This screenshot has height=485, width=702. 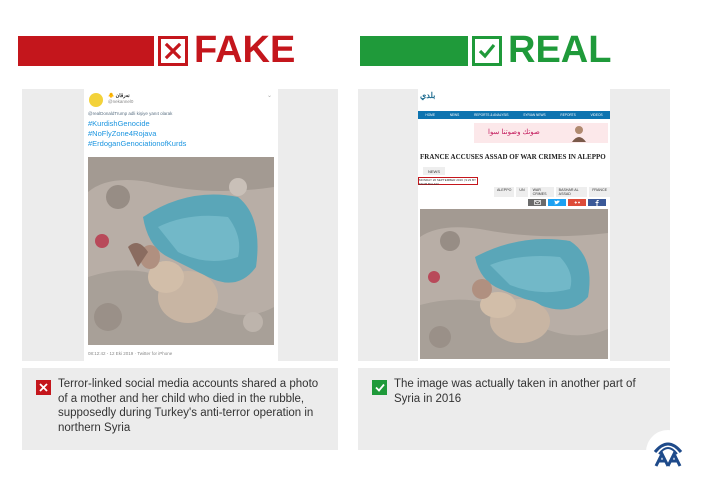 What do you see at coordinates (541, 133) in the screenshot?
I see `site-banner: صوتك وصوتنا سوا` at bounding box center [541, 133].